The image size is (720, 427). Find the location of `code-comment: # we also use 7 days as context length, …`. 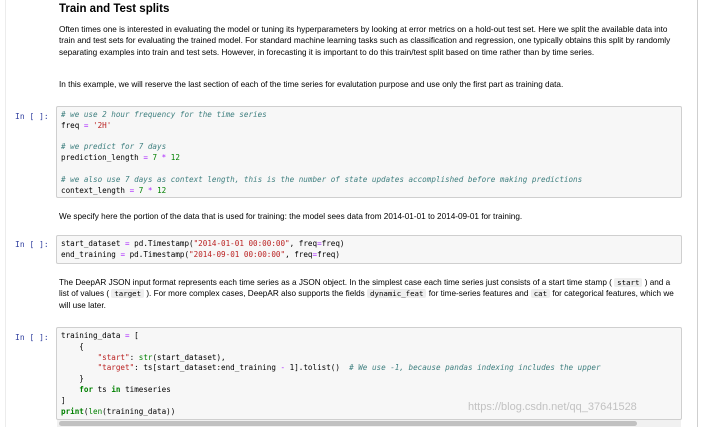

code-comment: # we also use 7 days as context length, … is located at coordinates (322, 179).